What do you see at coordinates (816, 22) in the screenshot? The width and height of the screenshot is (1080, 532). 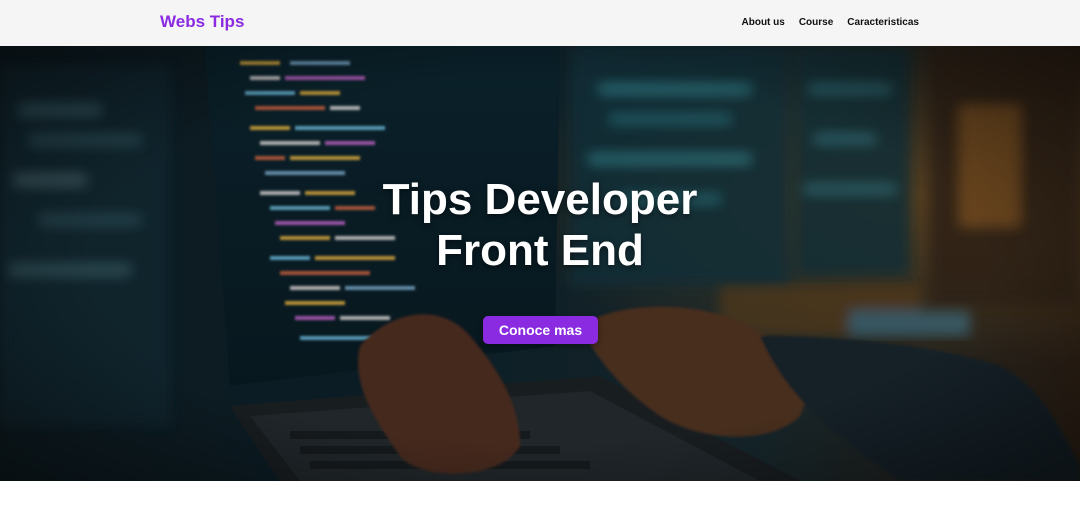 I see `nav-link-course: Course` at bounding box center [816, 22].